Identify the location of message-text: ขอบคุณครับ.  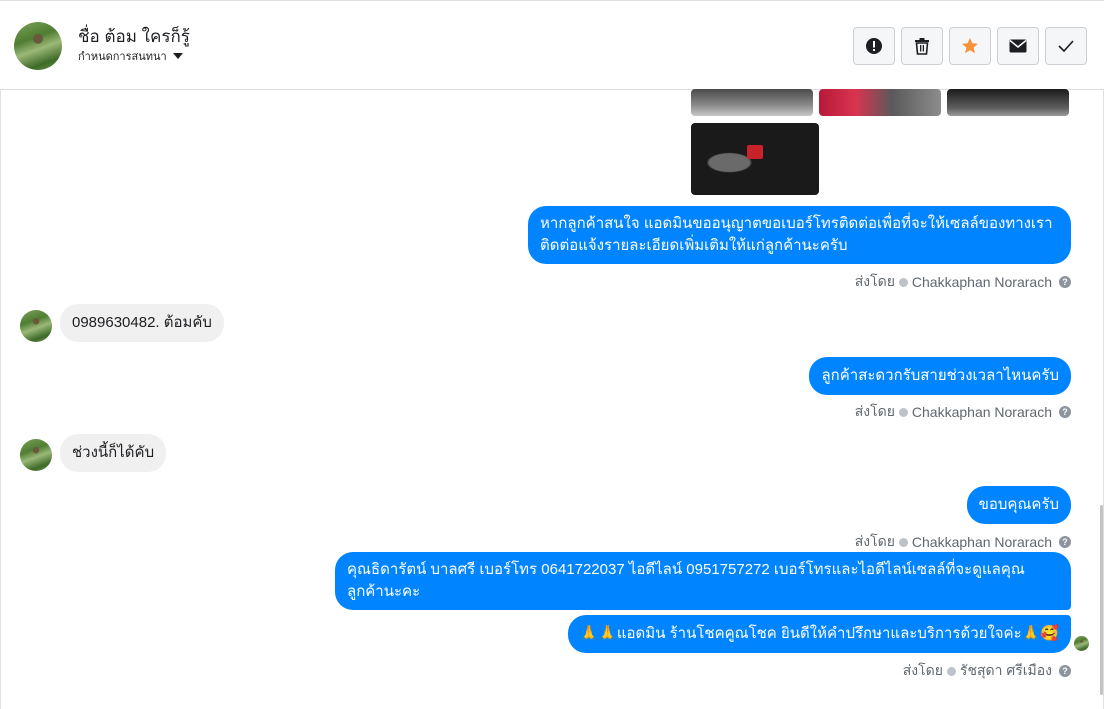
(1018, 504).